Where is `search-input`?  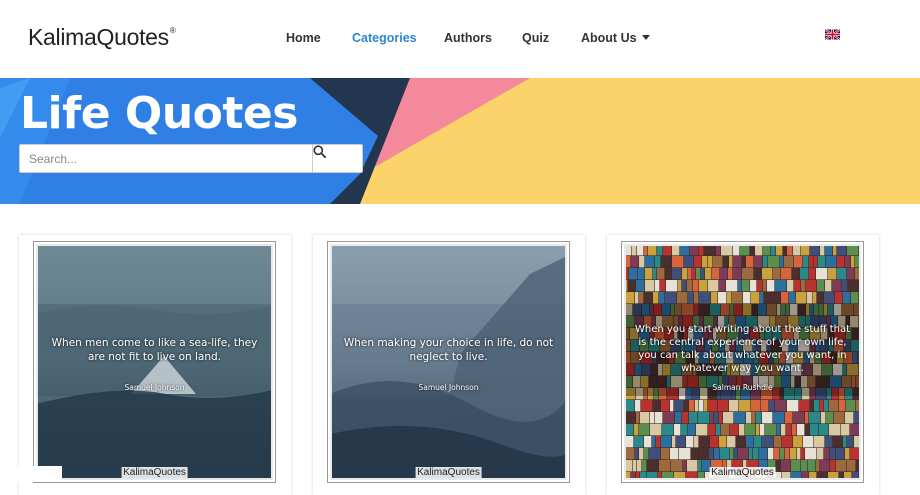 search-input is located at coordinates (166, 158).